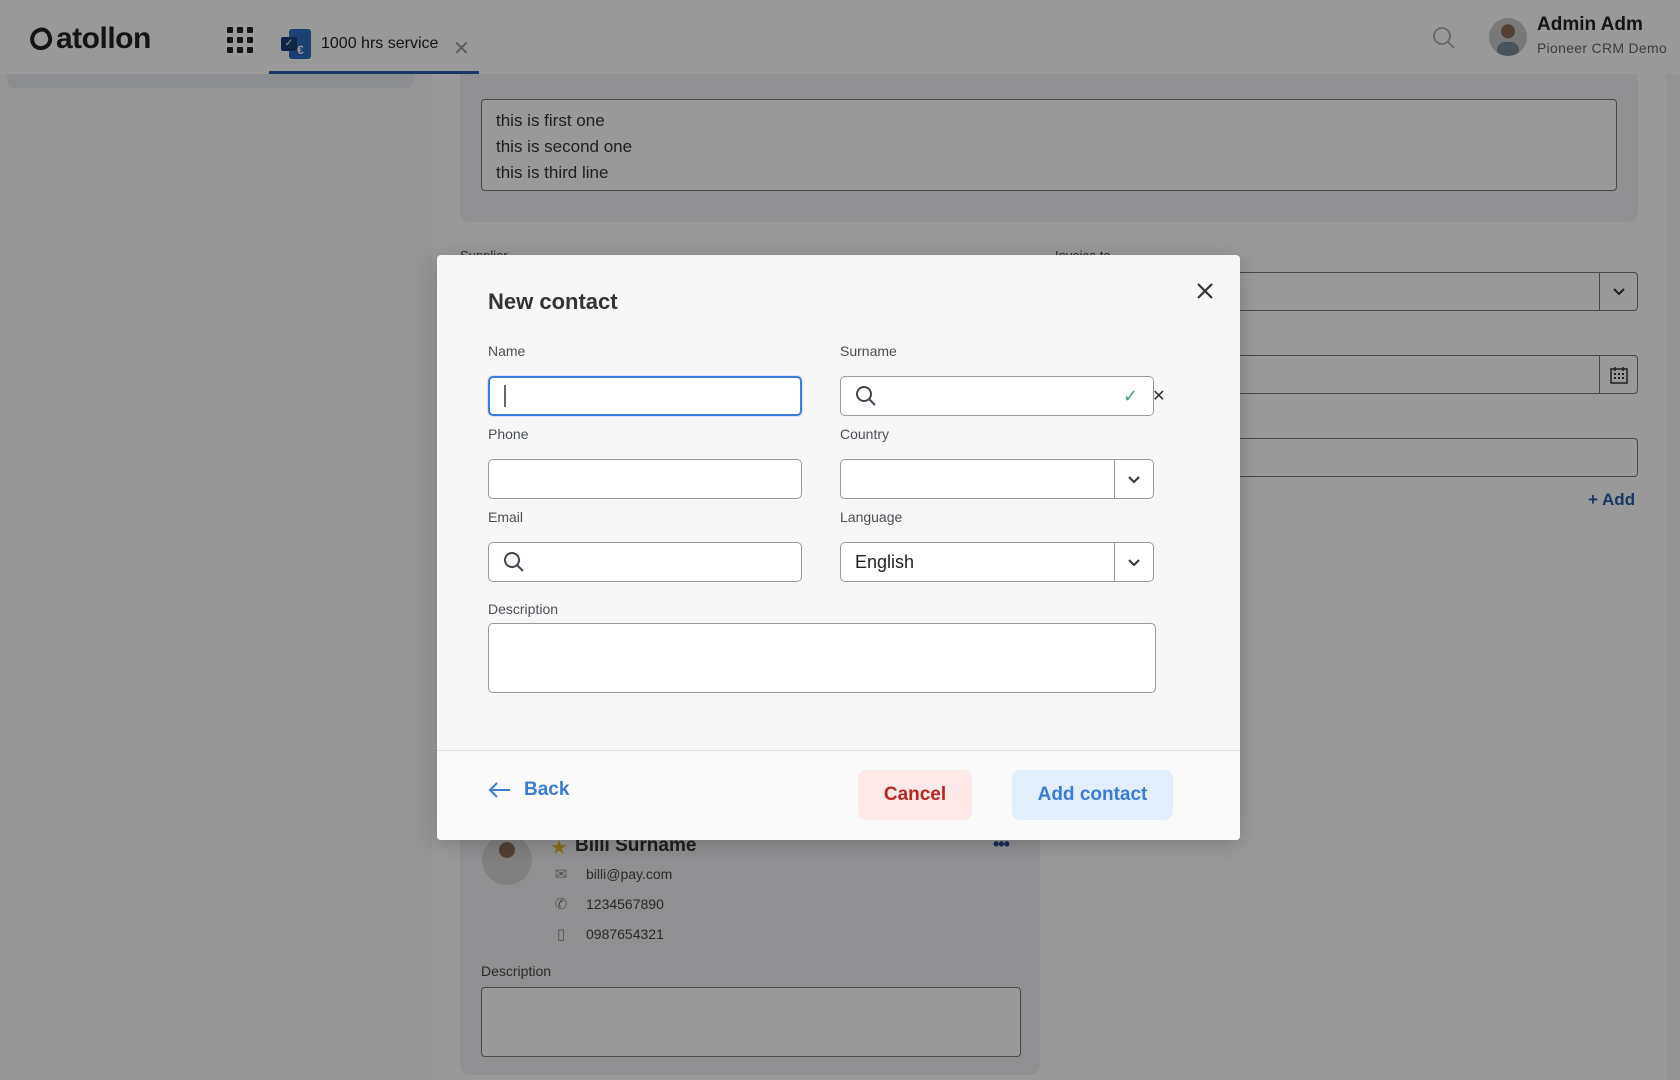 The height and width of the screenshot is (1080, 1680). What do you see at coordinates (507, 351) in the screenshot?
I see `name-label: Name` at bounding box center [507, 351].